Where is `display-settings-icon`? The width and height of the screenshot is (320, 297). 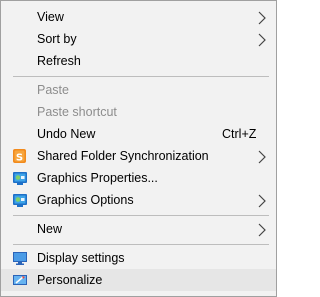
display-settings-icon is located at coordinates (20, 258).